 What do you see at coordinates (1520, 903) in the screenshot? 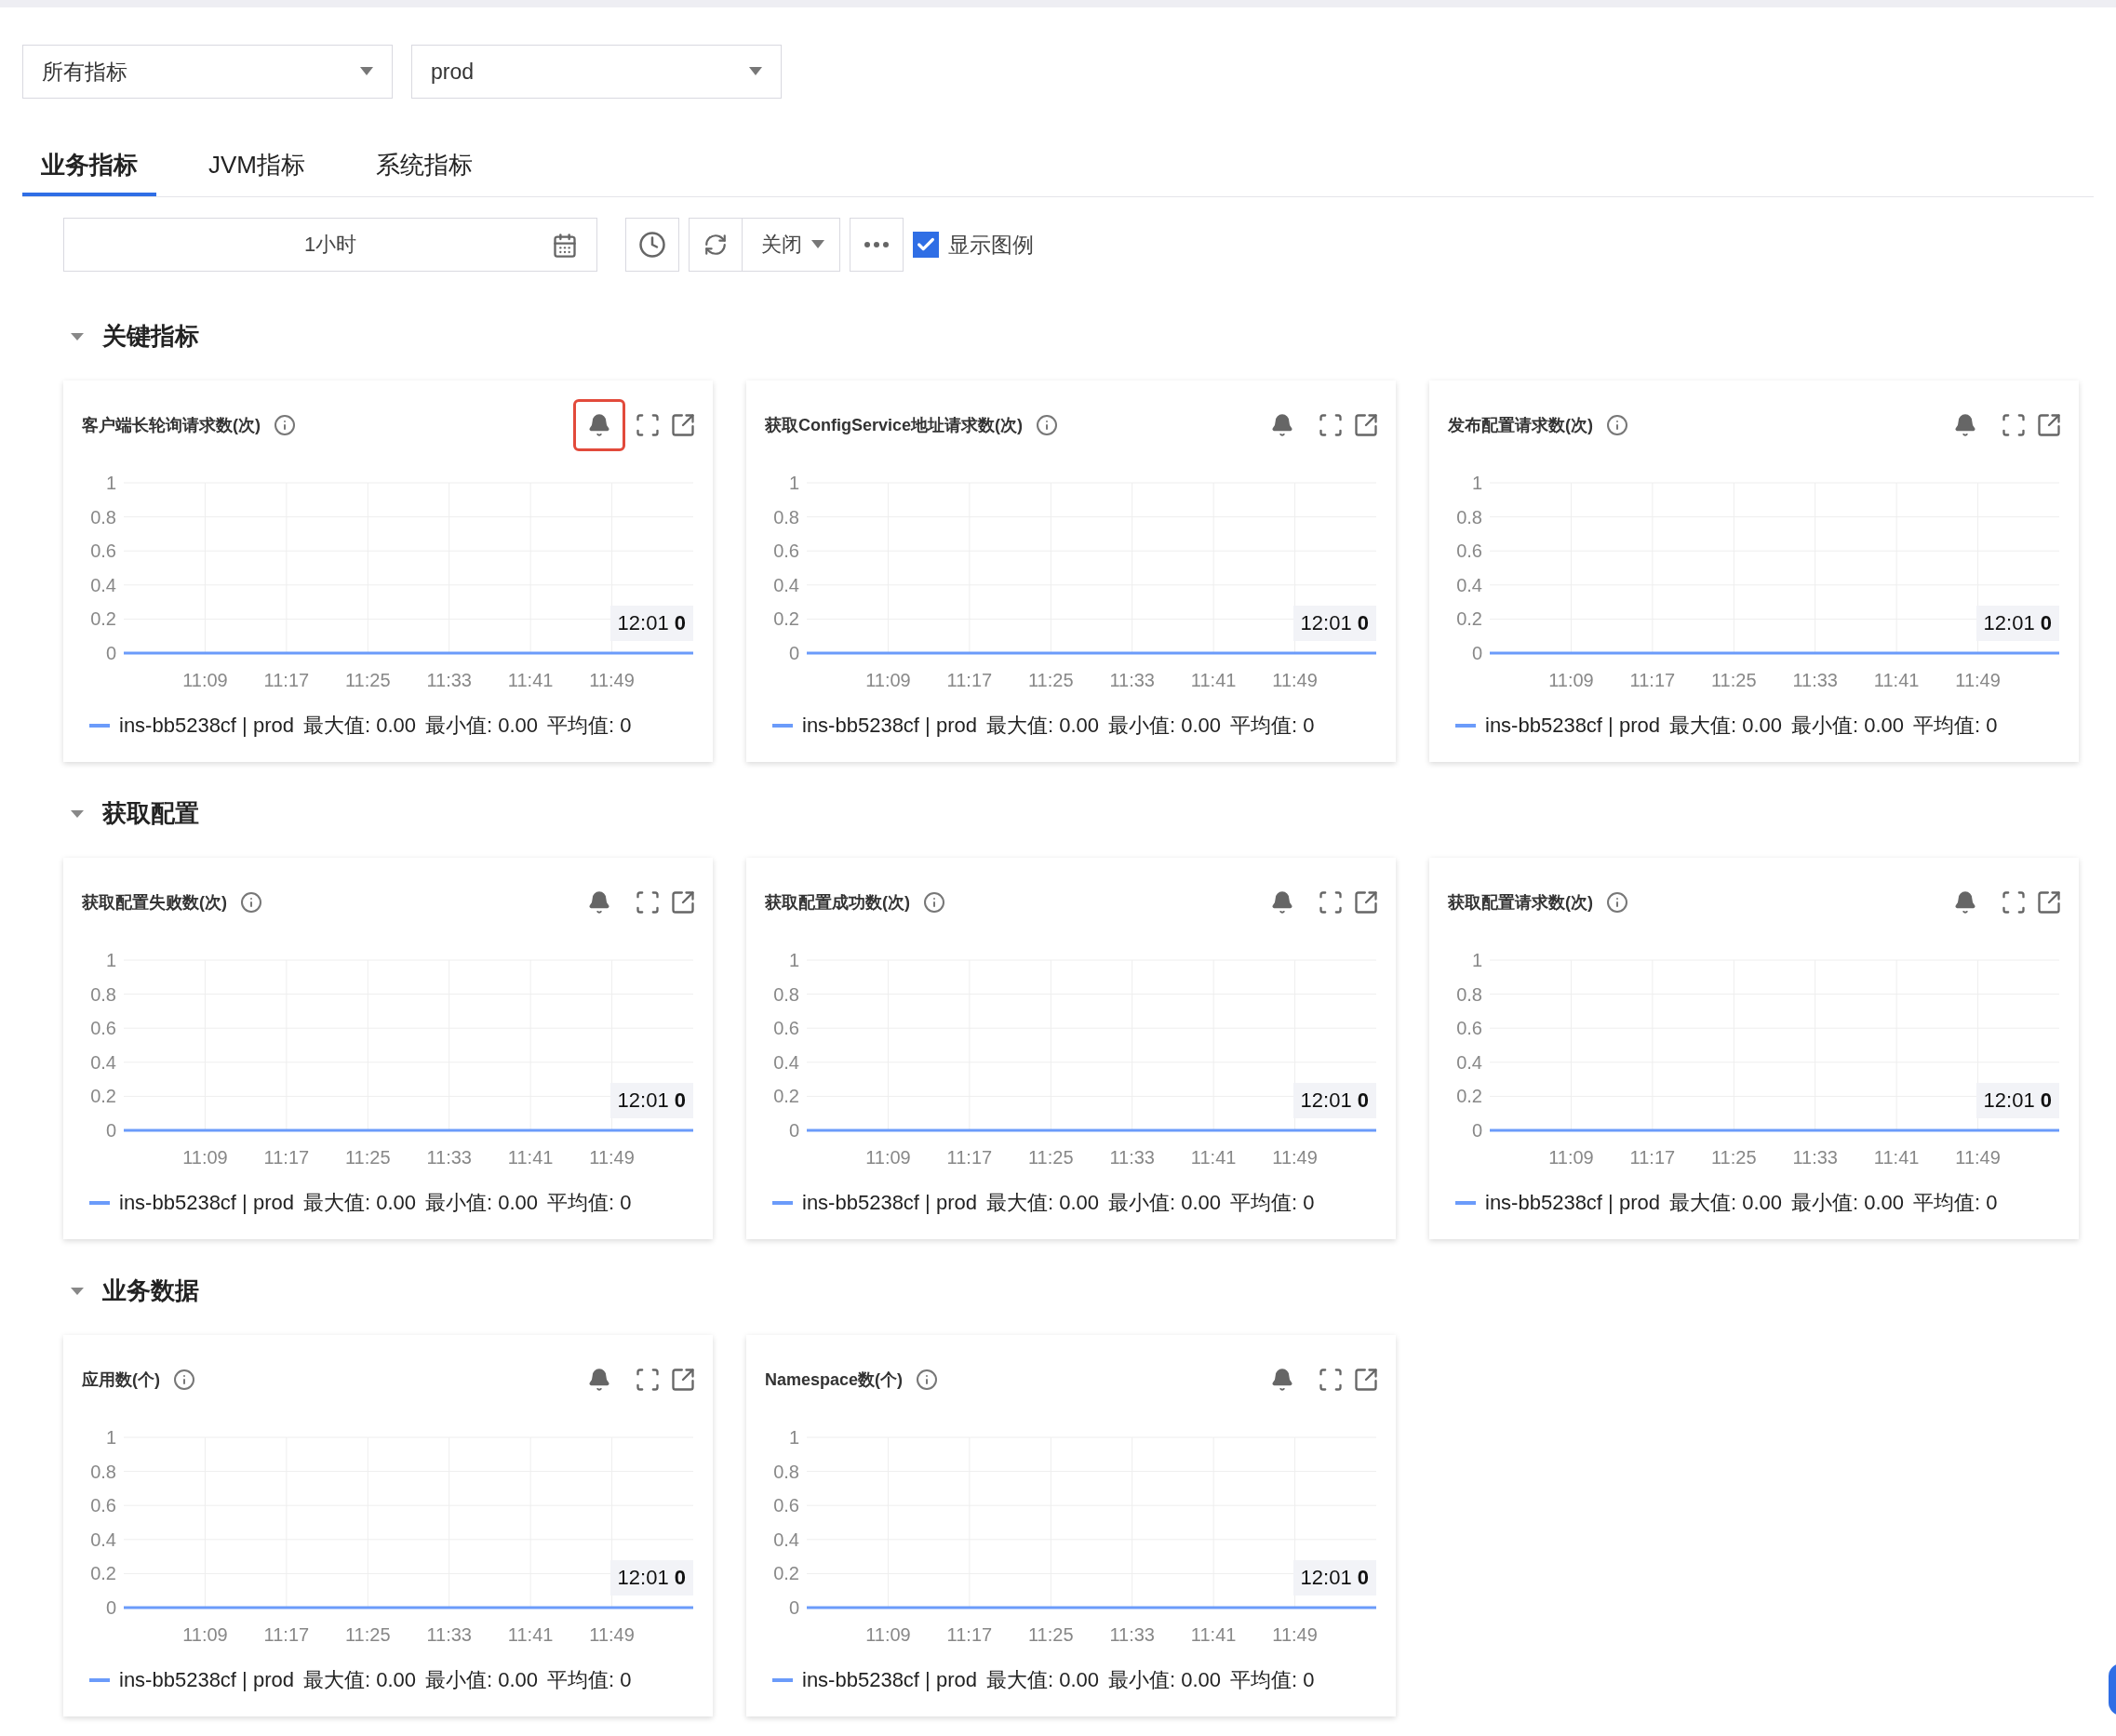
I see `card-title: 获取配置请求数(次)` at bounding box center [1520, 903].